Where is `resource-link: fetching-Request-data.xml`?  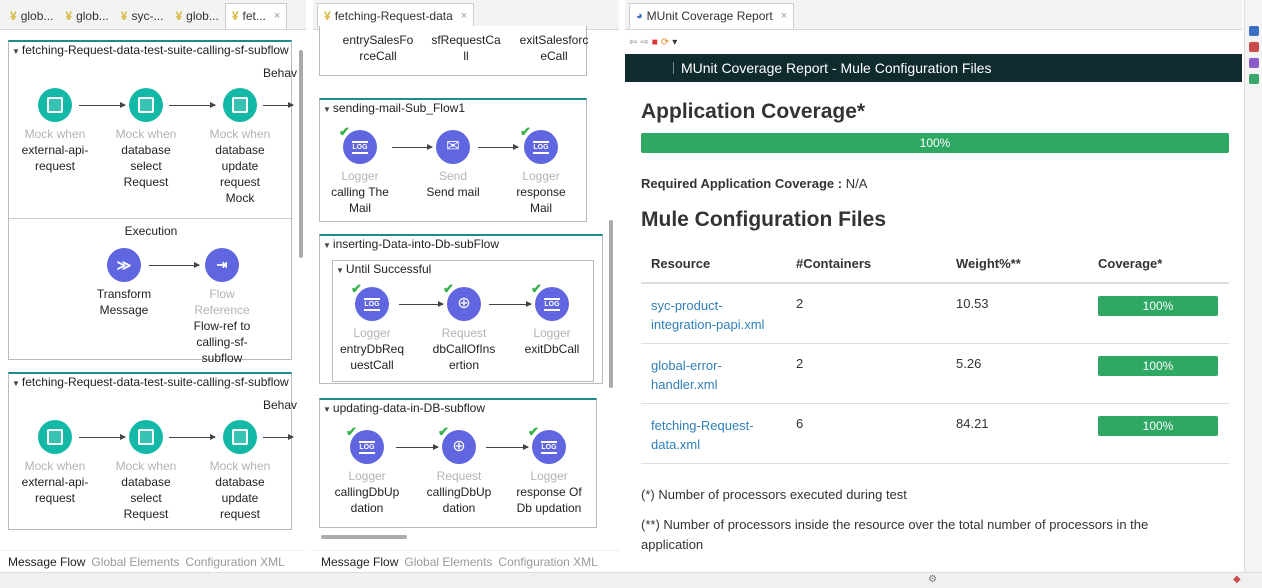
resource-link: fetching-Request-data.xml is located at coordinates (713, 433).